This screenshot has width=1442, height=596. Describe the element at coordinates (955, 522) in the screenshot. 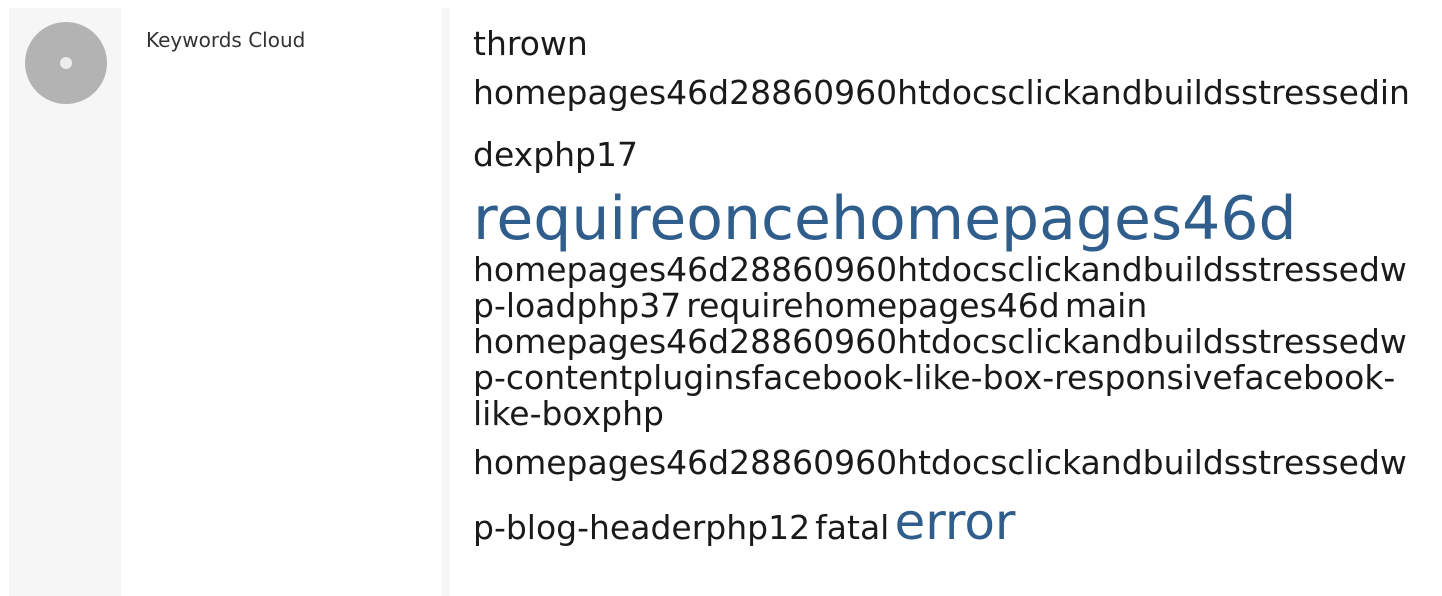

I see `keyword: error` at that location.